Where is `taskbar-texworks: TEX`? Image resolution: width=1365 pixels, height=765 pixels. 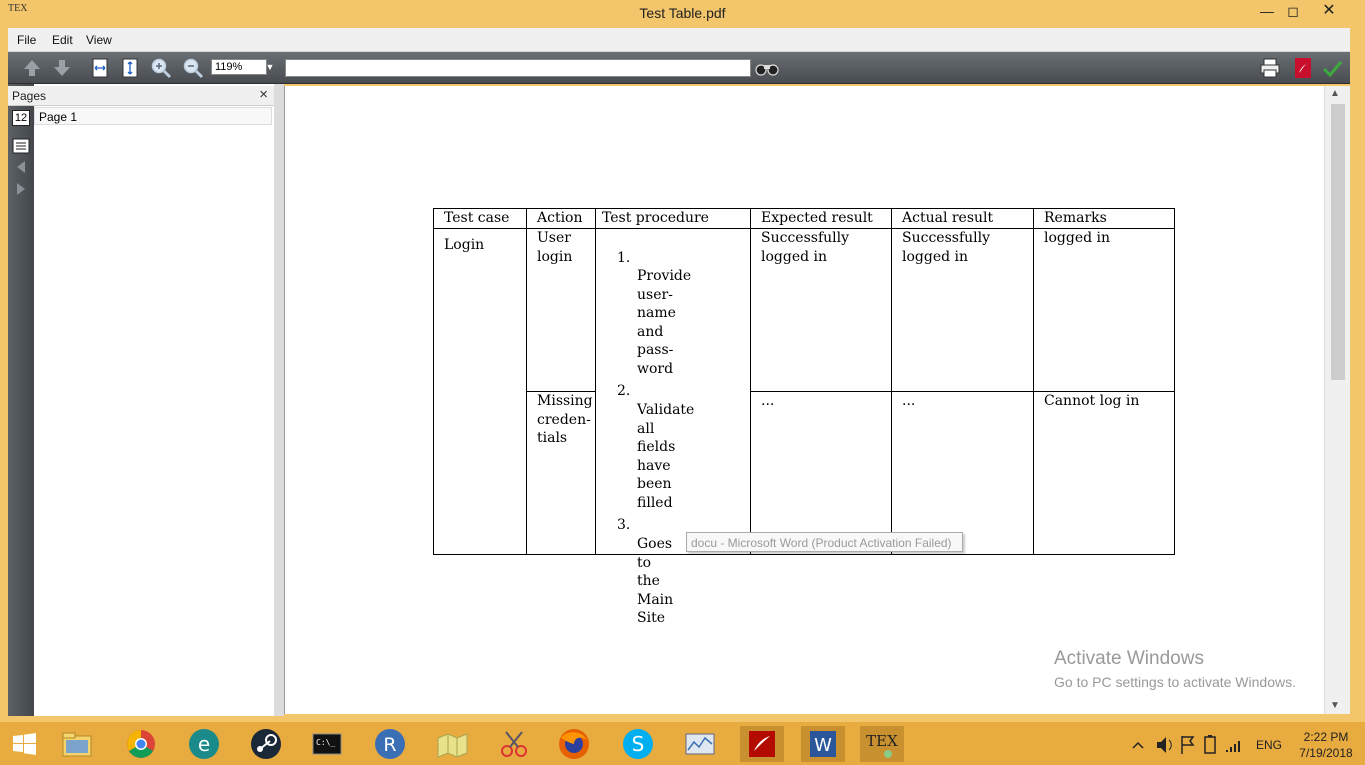 taskbar-texworks: TEX is located at coordinates (882, 744).